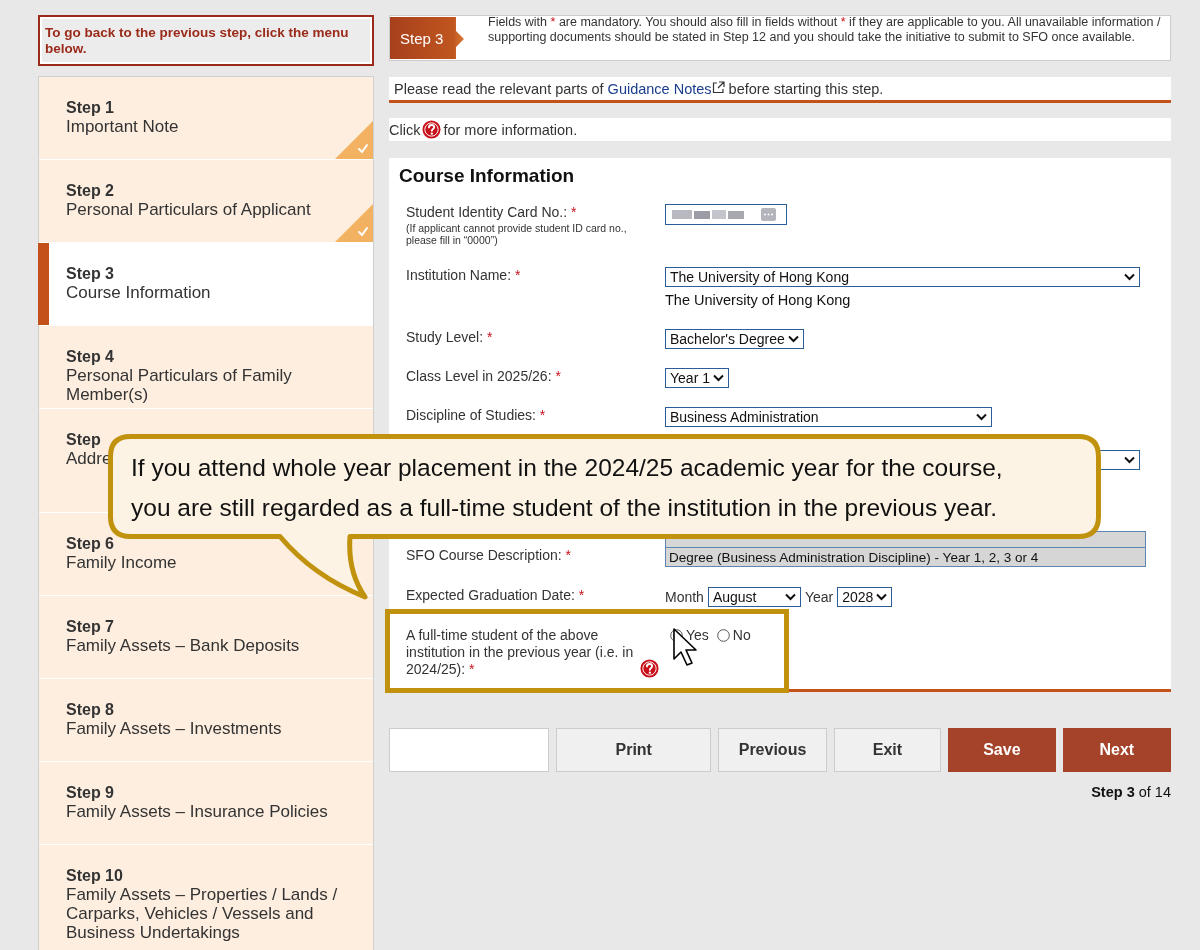 The width and height of the screenshot is (1200, 950). What do you see at coordinates (824, 30) in the screenshot?
I see `mandatory-note: Fields with * are mandatory. You should also fill in fields without * if they are applicable to you. All unavailable information / supporting documents should be stated in Step 12 and you should take the initiative to submit to SFO once available.` at bounding box center [824, 30].